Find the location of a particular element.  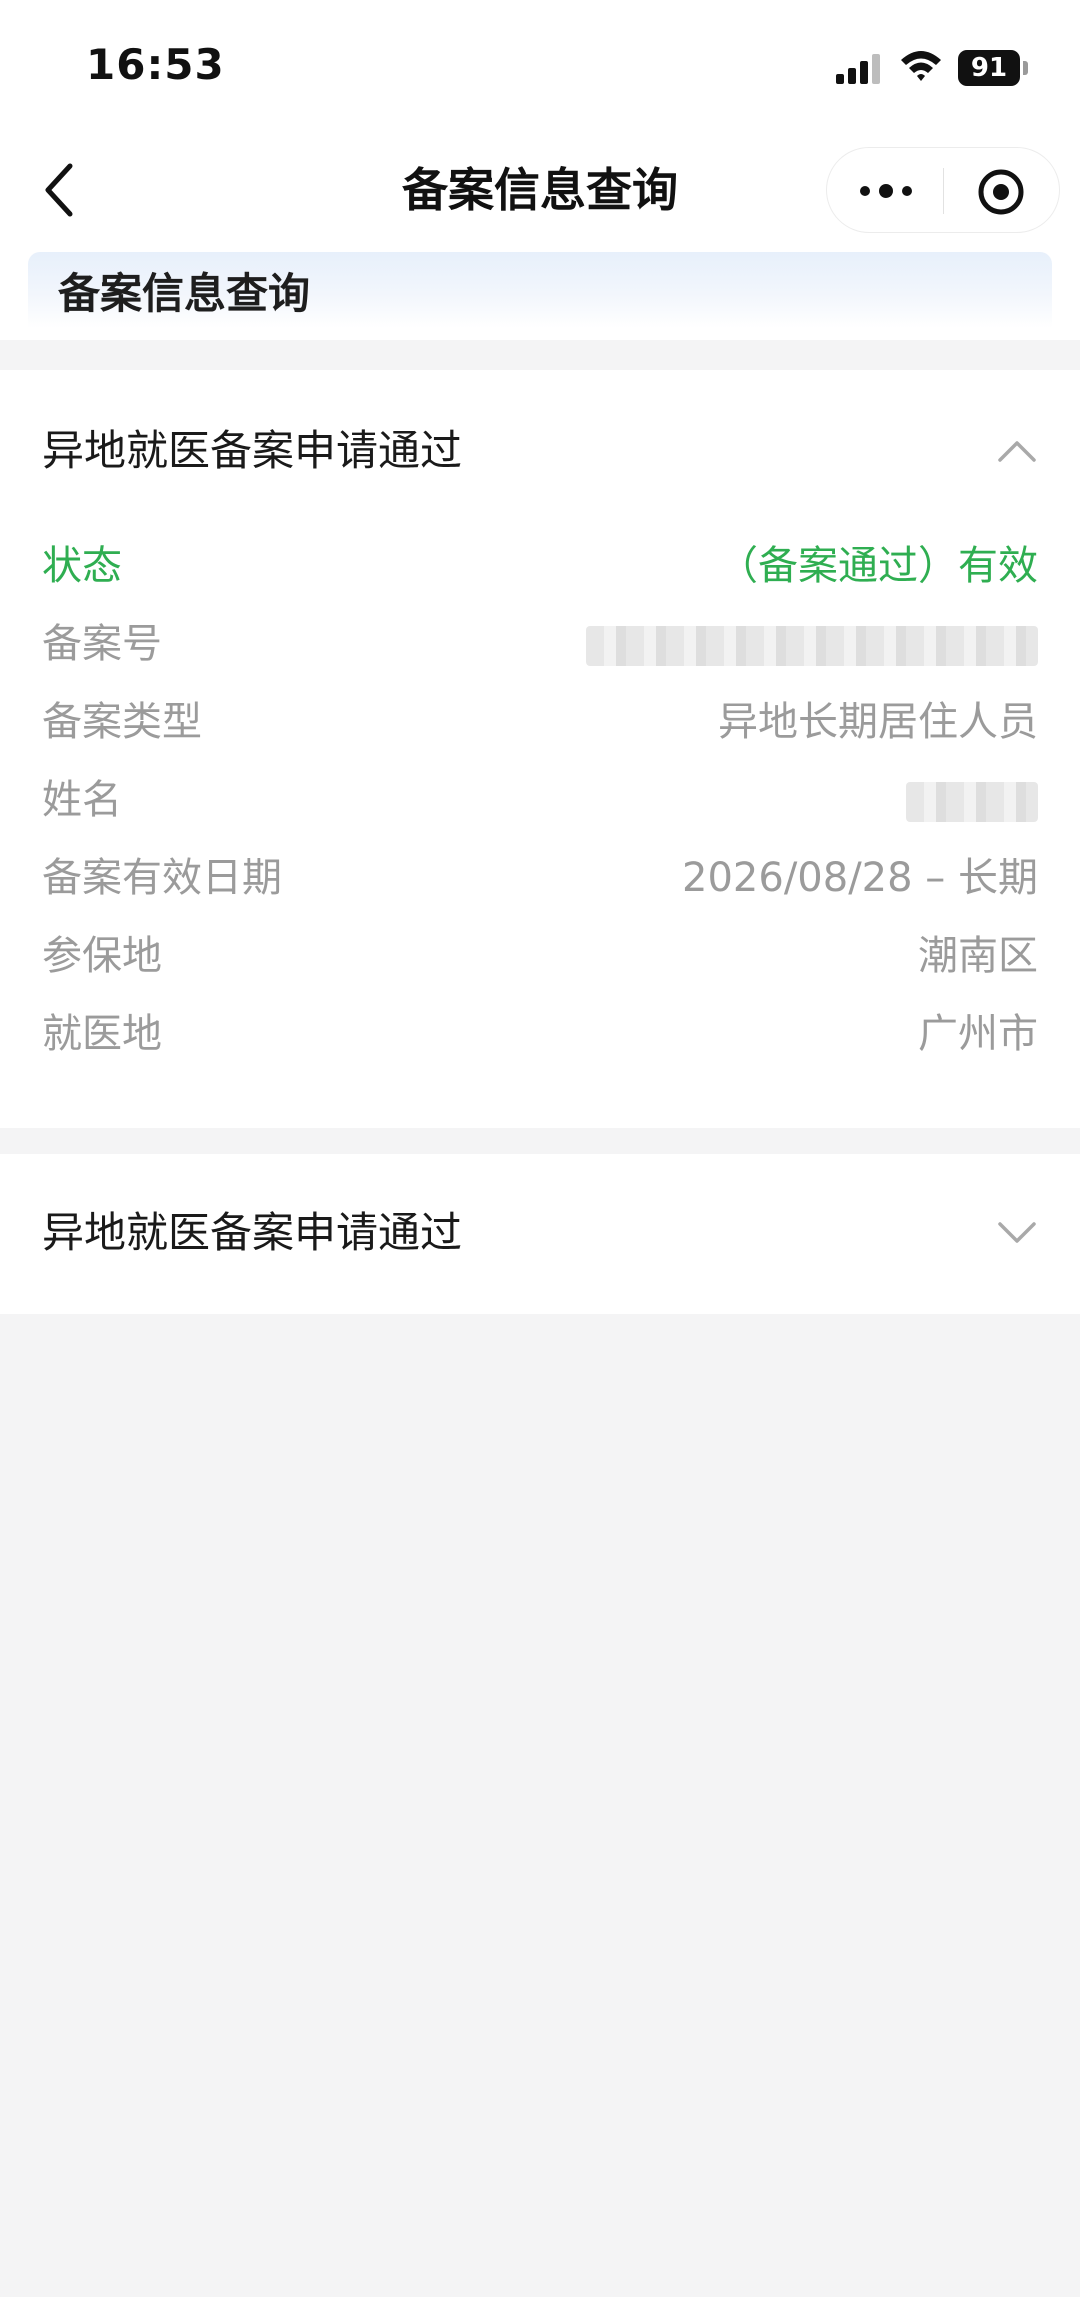

row-value: 广州市 is located at coordinates (978, 1034).